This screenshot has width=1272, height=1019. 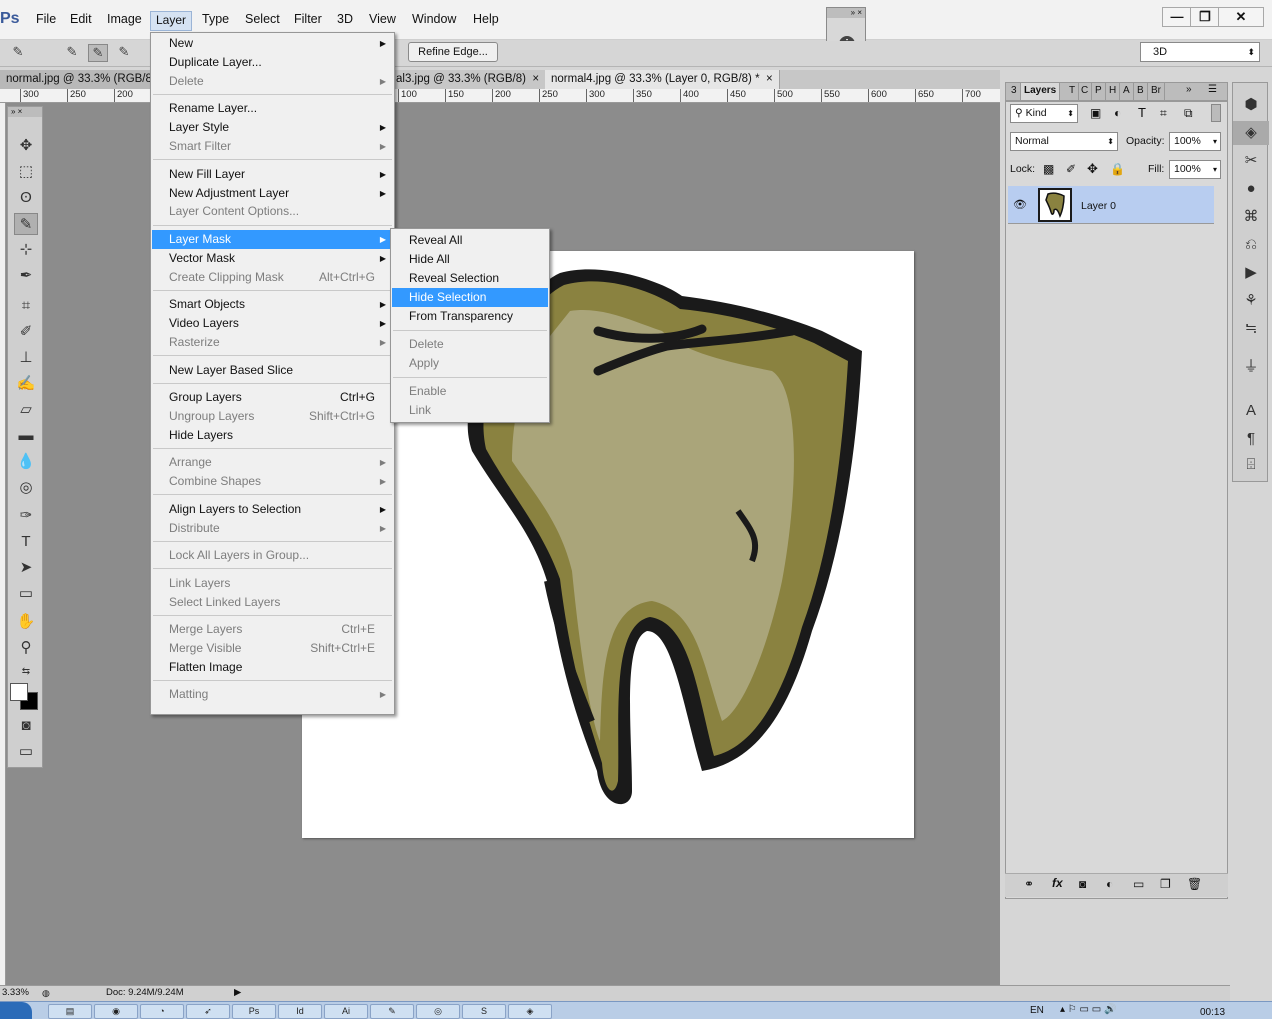 What do you see at coordinates (116, 1011) in the screenshot?
I see `taskbar-chrome-icon: ◉` at bounding box center [116, 1011].